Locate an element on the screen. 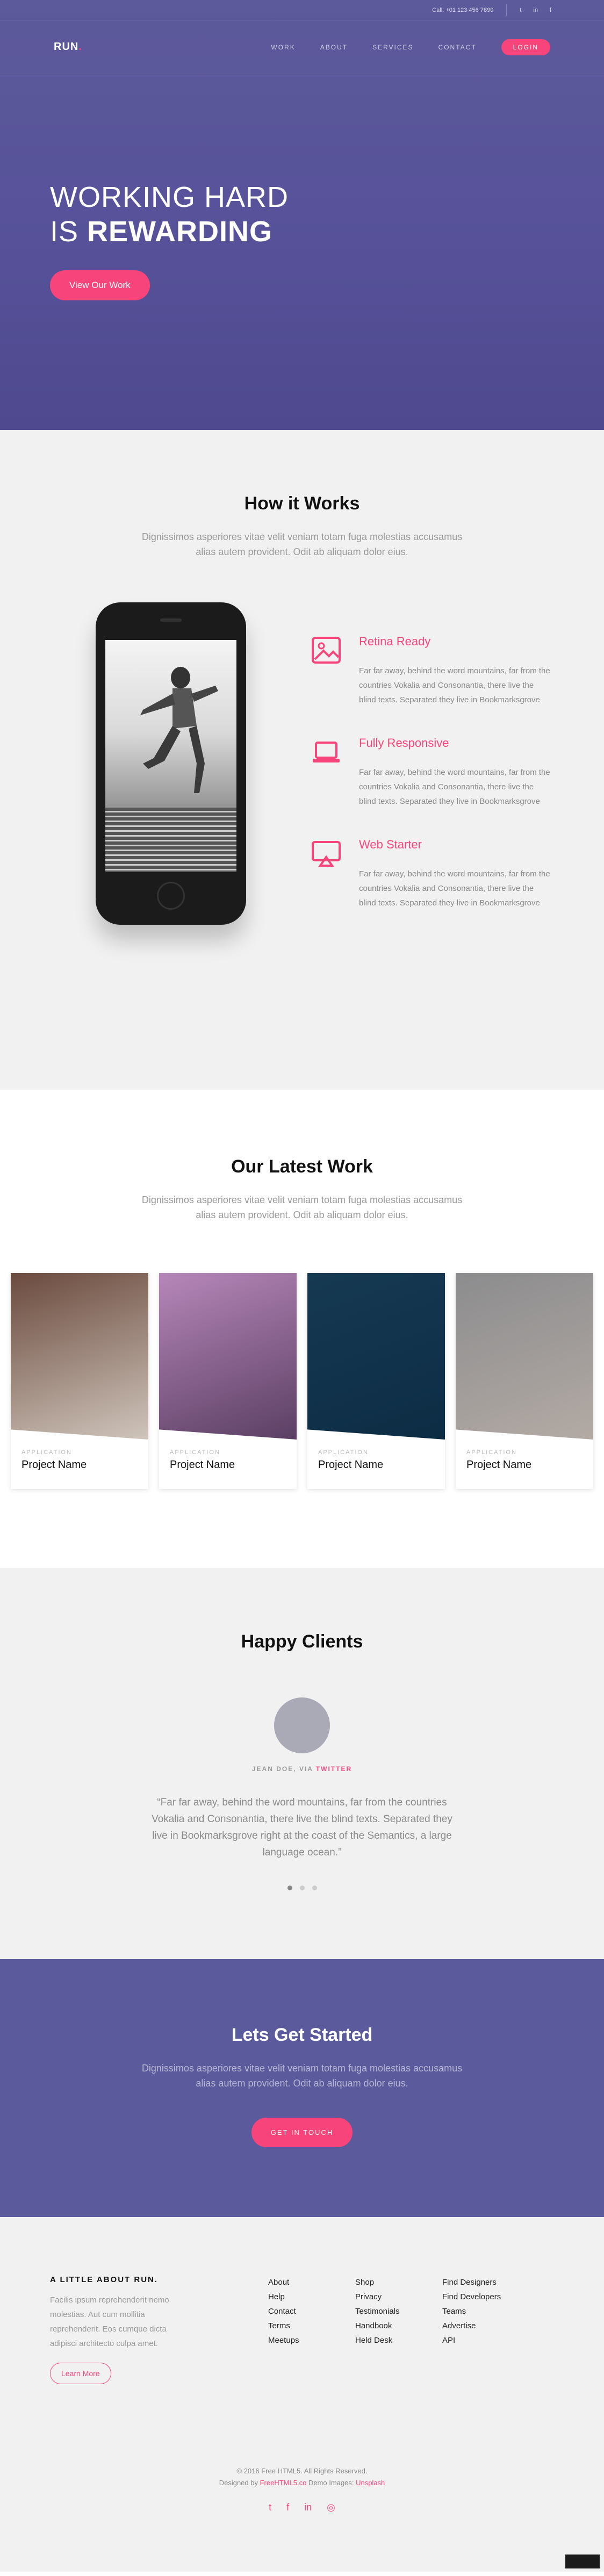 Image resolution: width=604 pixels, height=2576 pixels. runner-image is located at coordinates (179, 730).